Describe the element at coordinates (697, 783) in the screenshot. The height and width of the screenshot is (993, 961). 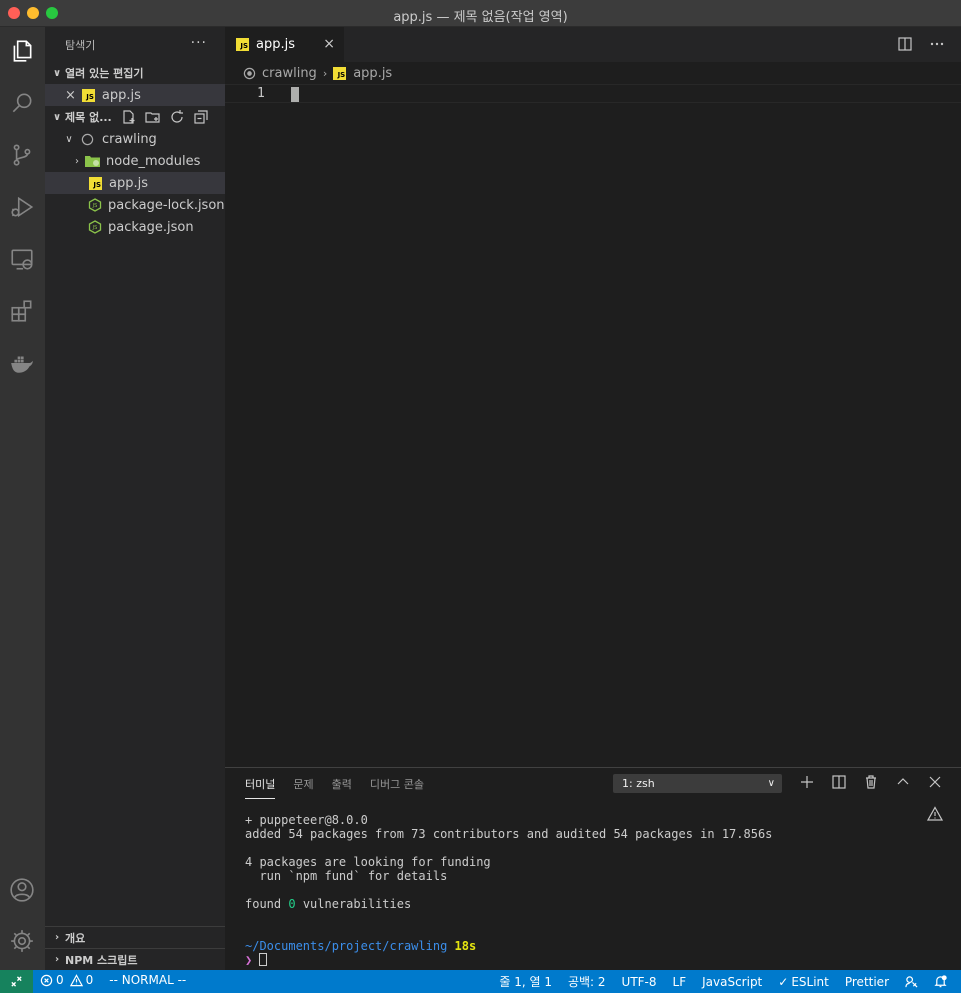
I see `terminal-select: 1: zsh ∨` at that location.